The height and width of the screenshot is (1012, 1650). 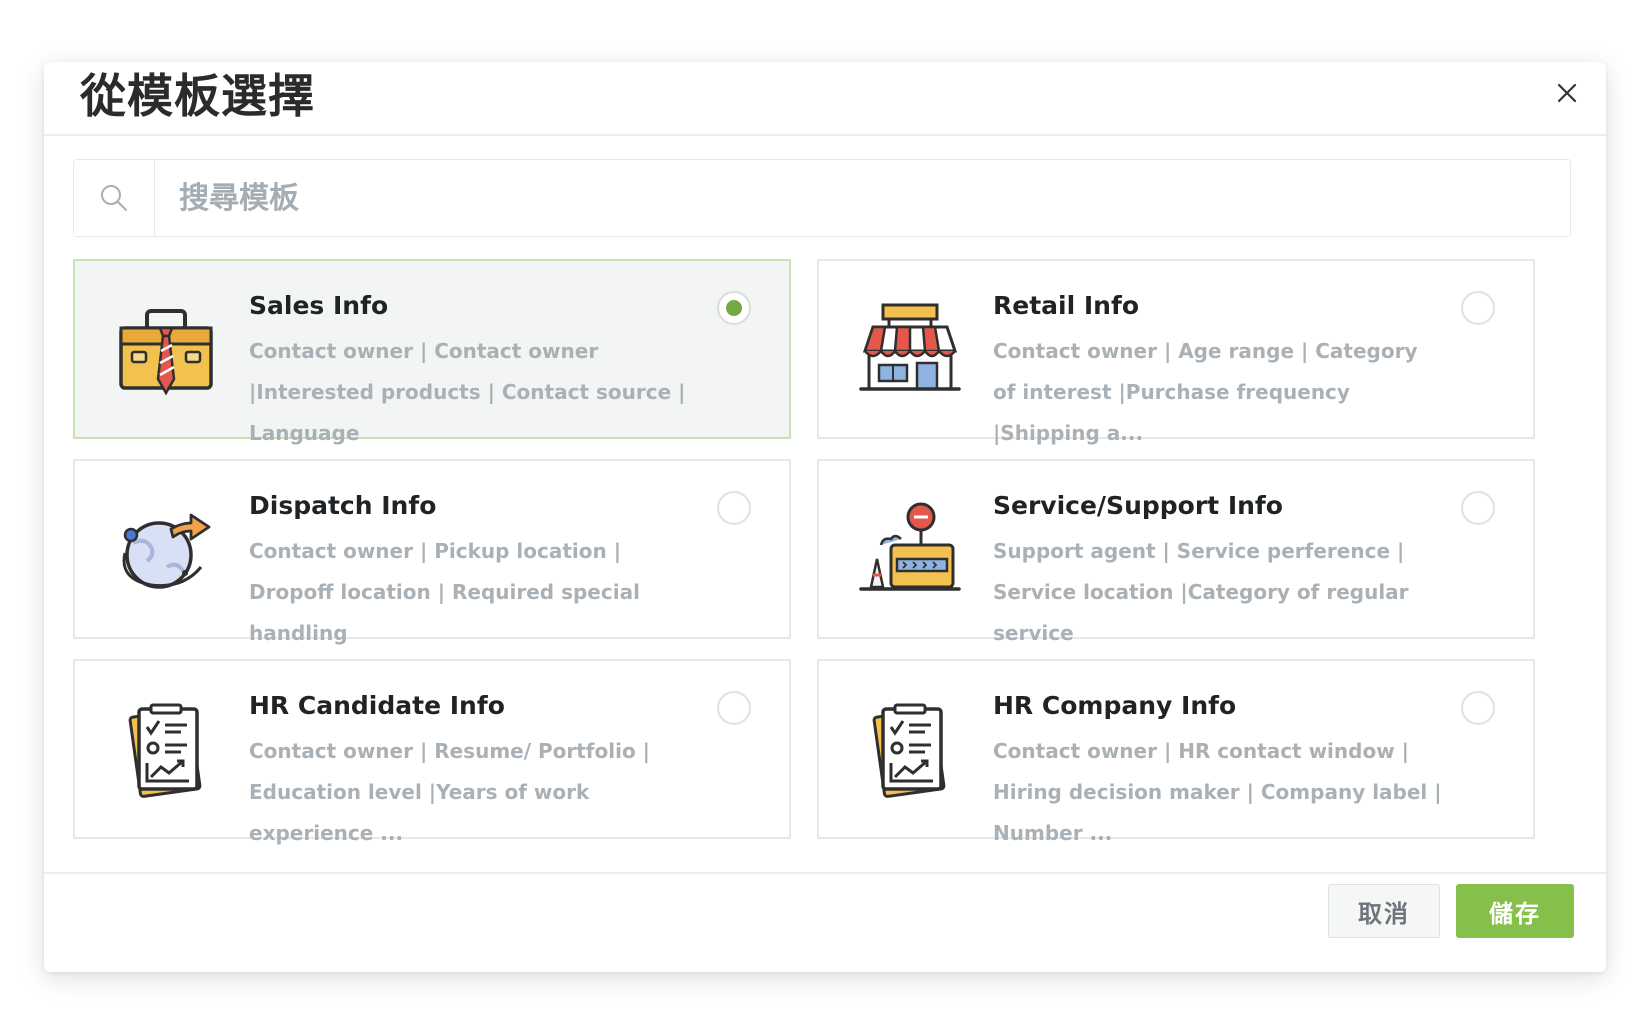 I want to click on template-radio-sales-info, so click(x=734, y=308).